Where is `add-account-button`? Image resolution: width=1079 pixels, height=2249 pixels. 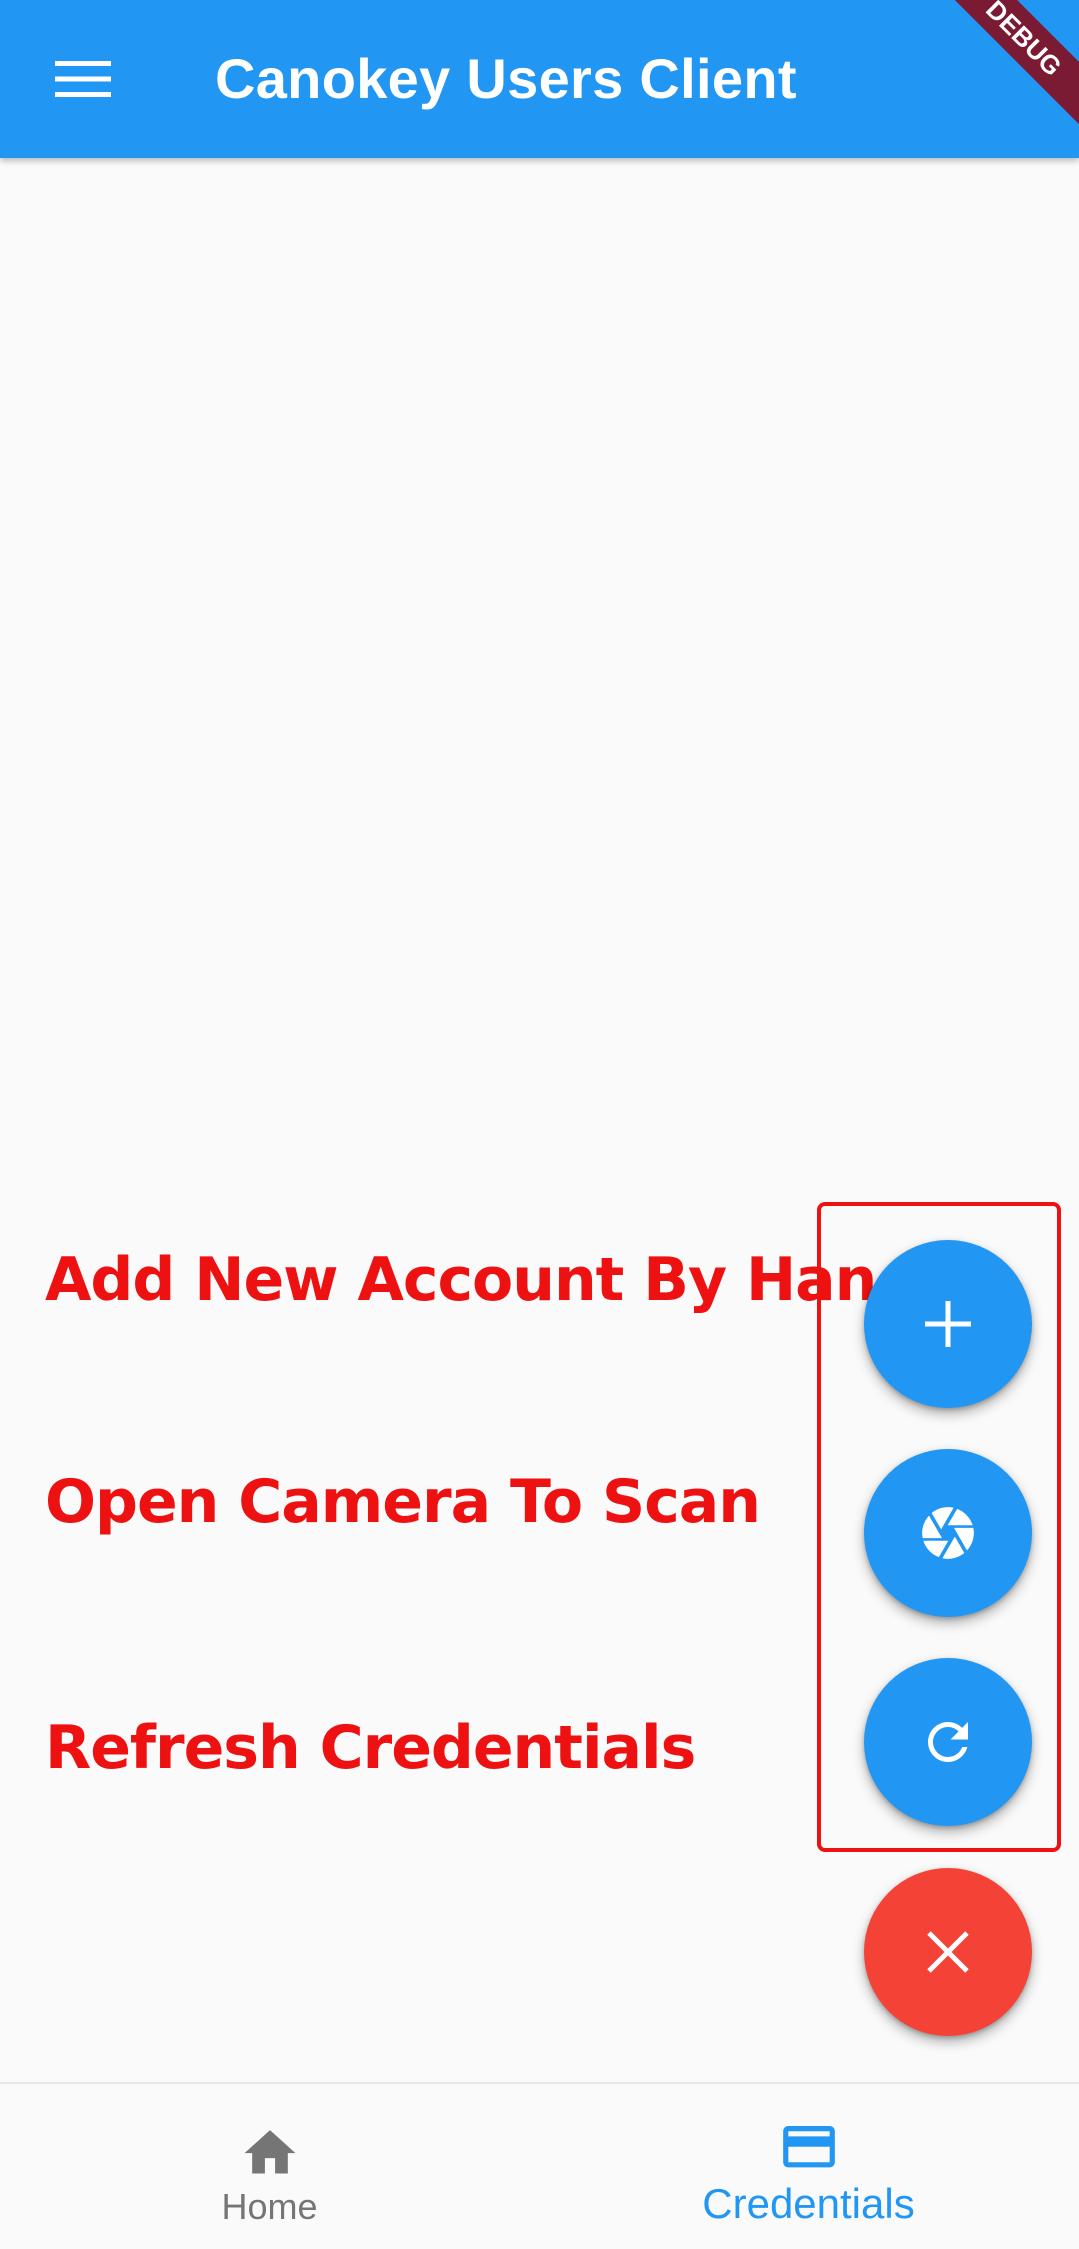 add-account-button is located at coordinates (948, 1324).